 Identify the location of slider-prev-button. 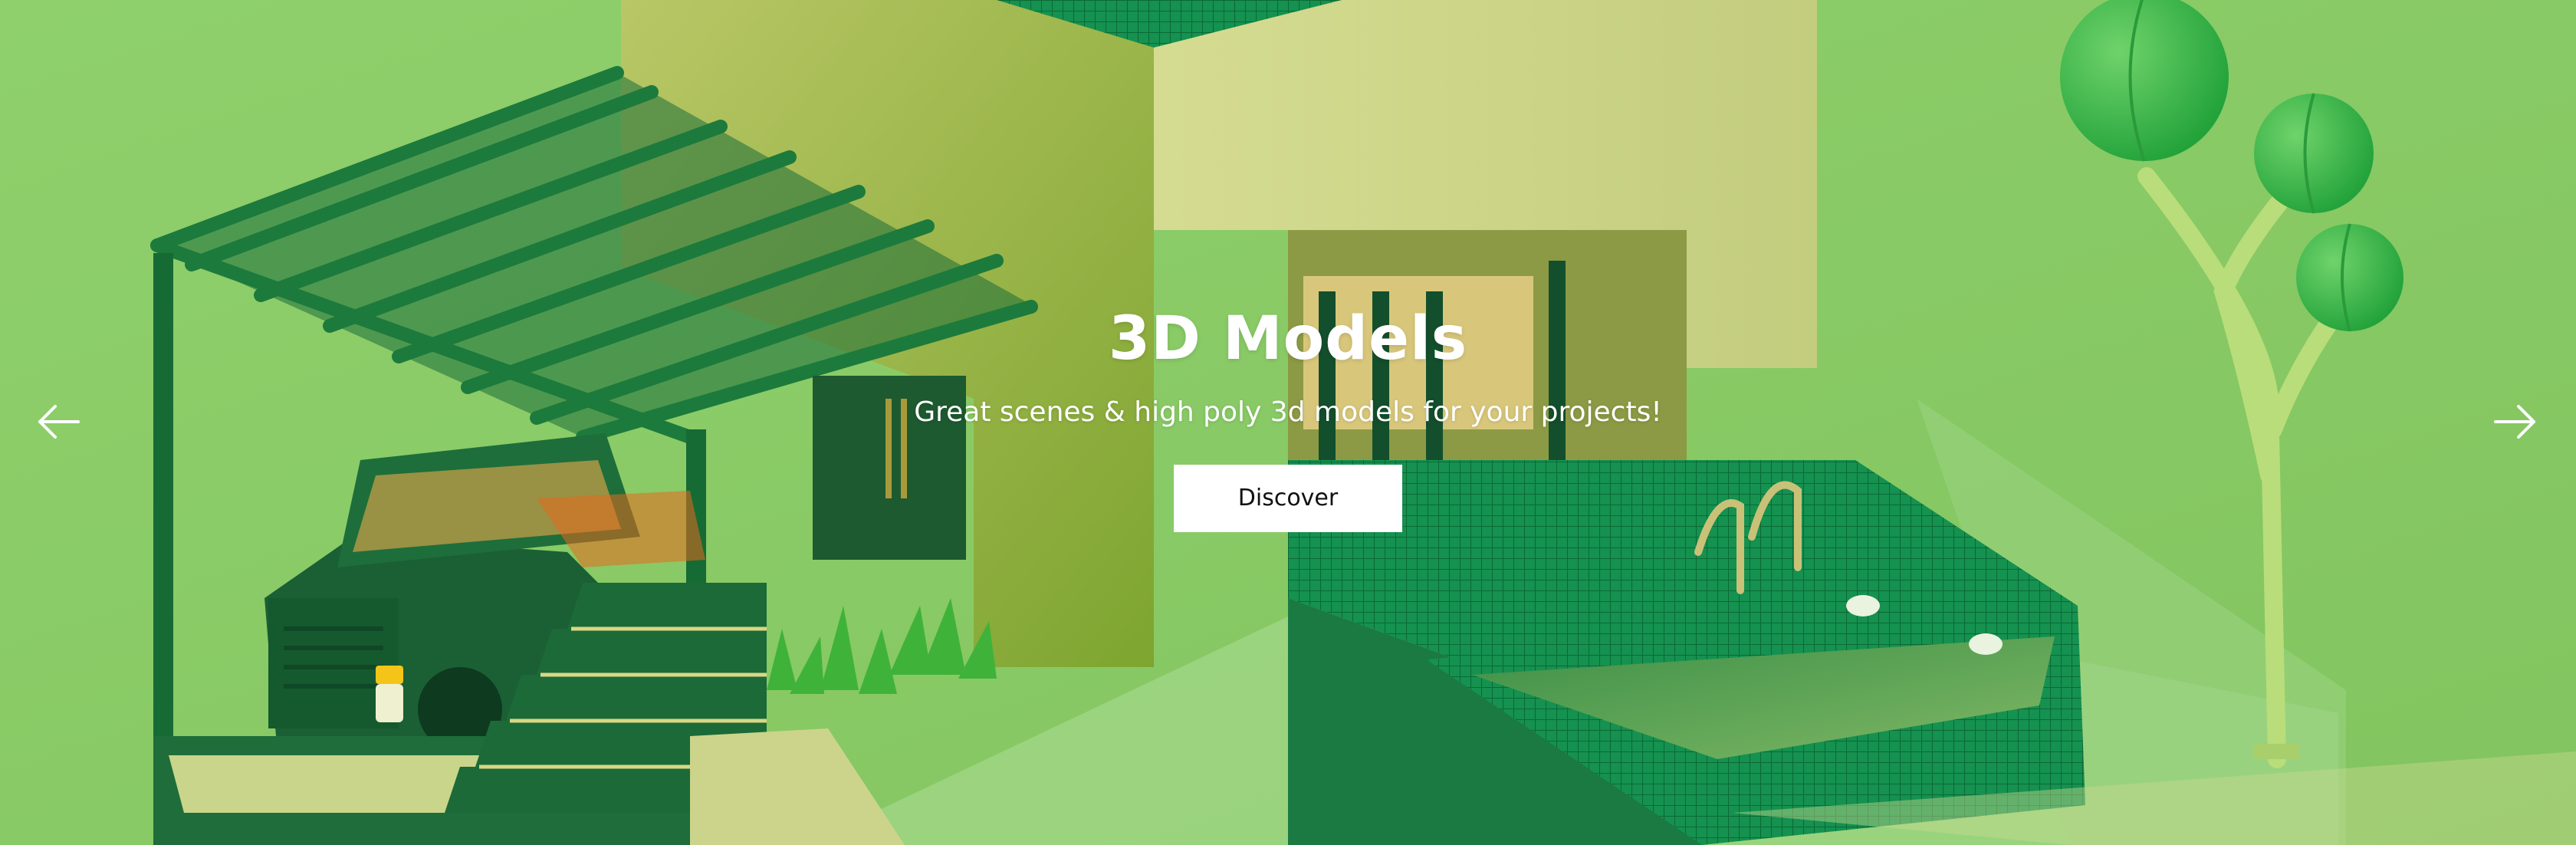
(59, 422).